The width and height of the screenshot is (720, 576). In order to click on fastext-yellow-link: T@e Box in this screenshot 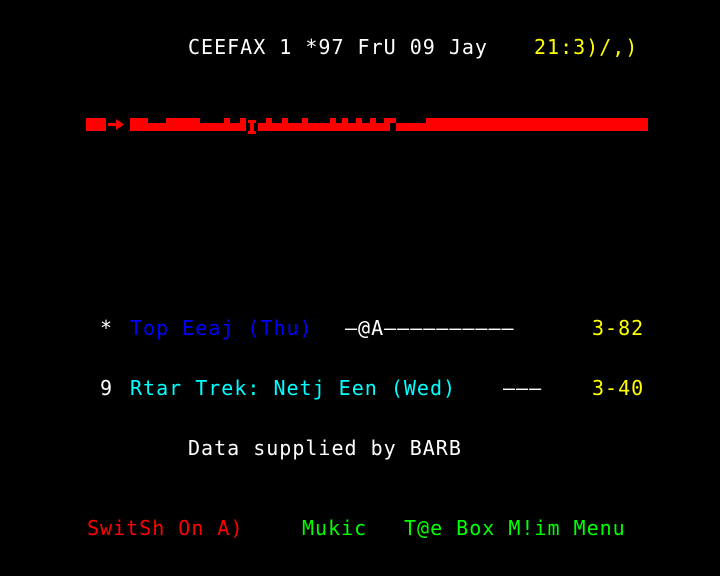, I will do `click(449, 528)`.